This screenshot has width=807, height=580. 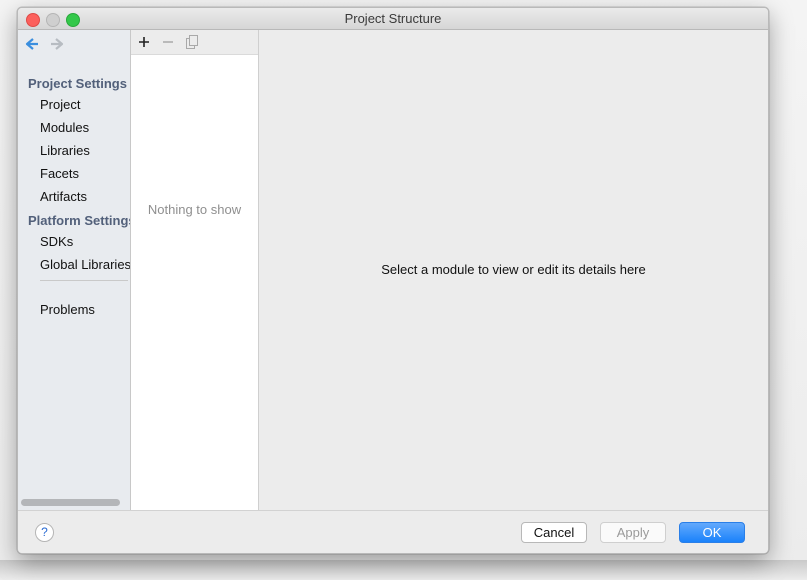 What do you see at coordinates (77, 83) in the screenshot?
I see `project-settings-heading: Project Settings` at bounding box center [77, 83].